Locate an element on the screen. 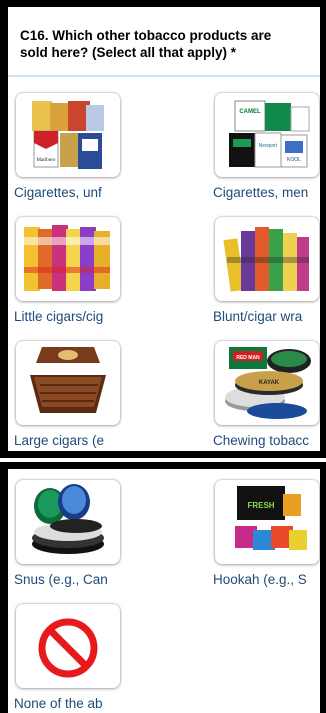 The image size is (326, 713). option-label-text: Snus (e.g., Can is located at coordinates (61, 579).